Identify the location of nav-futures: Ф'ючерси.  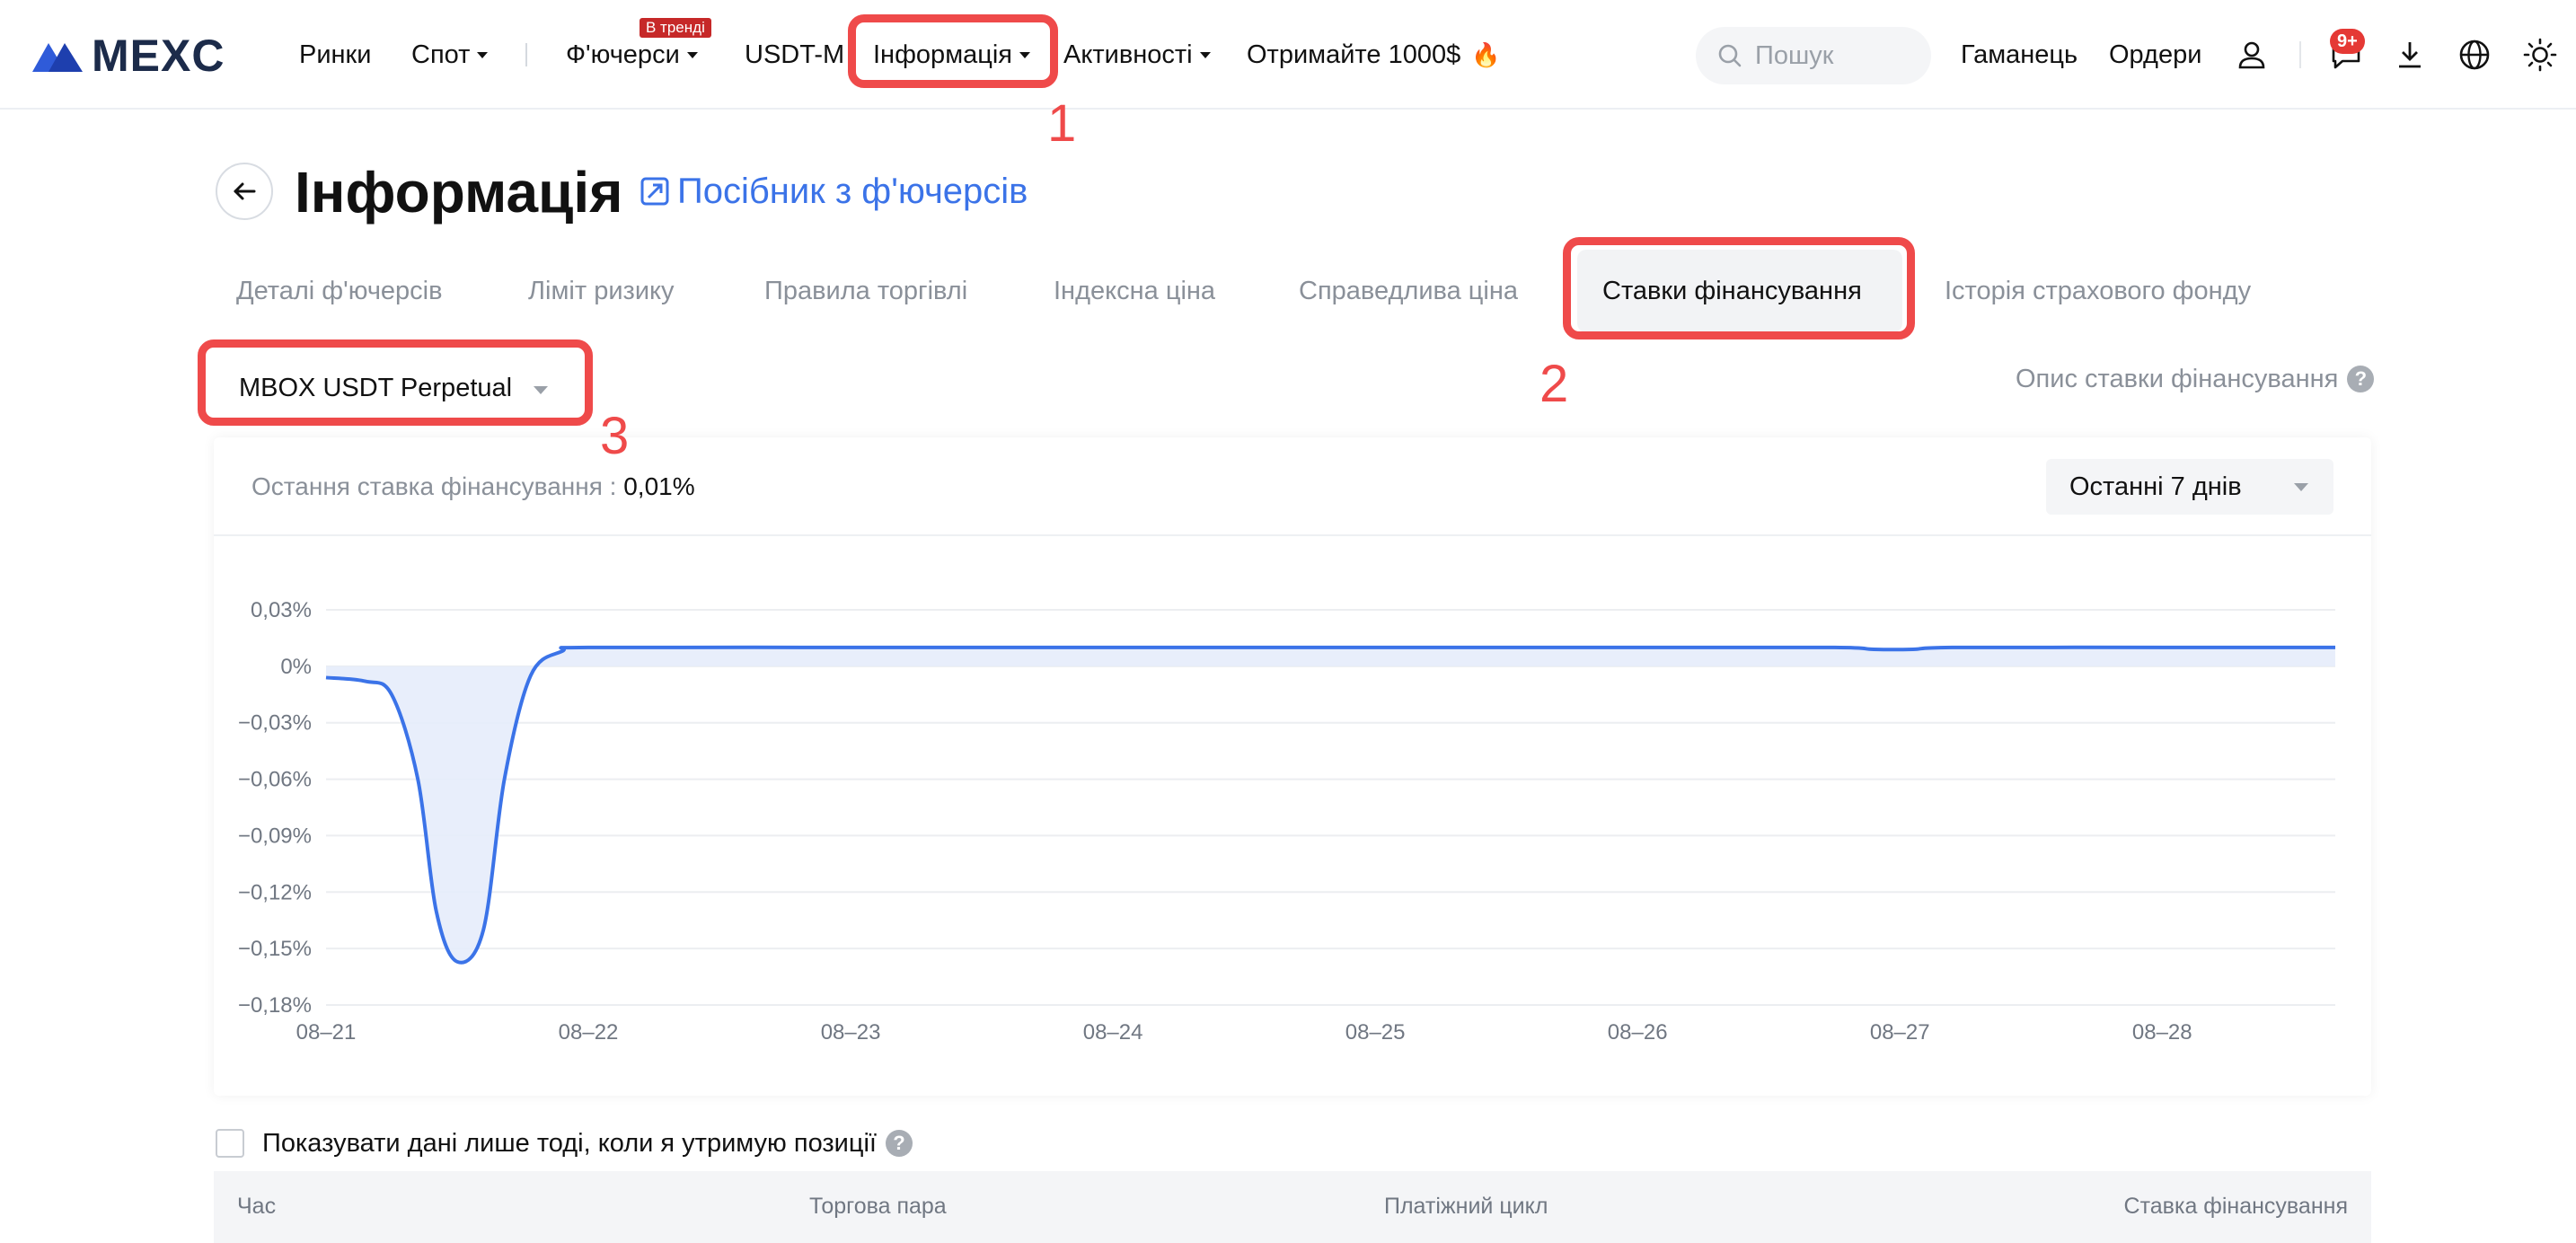
(632, 55).